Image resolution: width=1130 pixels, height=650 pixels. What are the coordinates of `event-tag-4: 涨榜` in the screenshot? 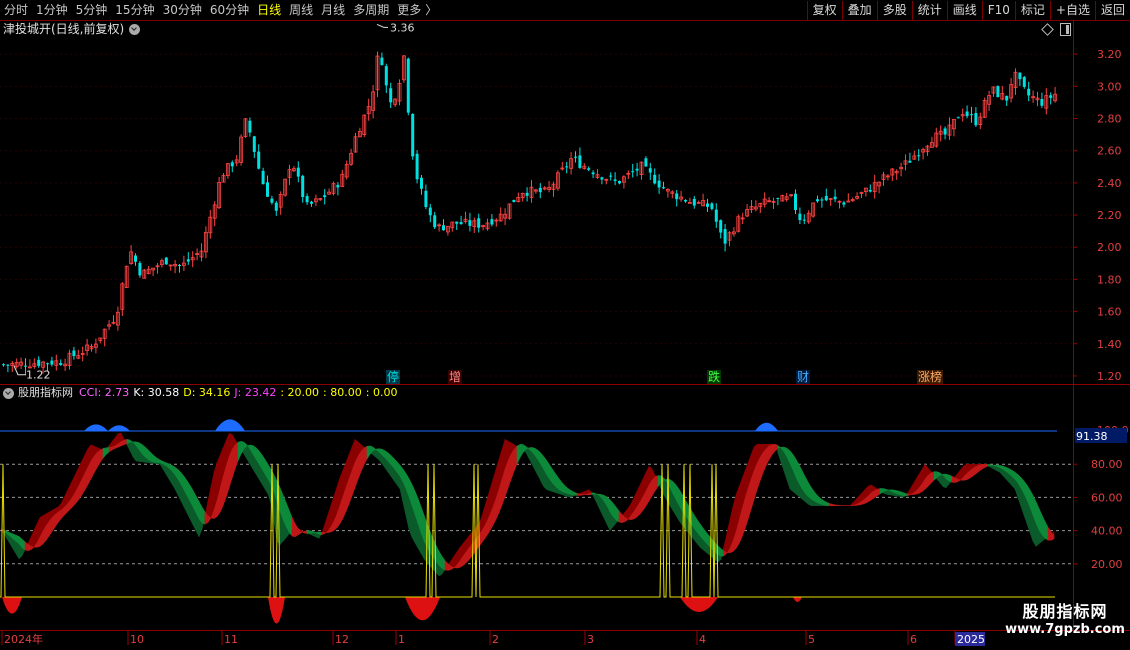 It's located at (930, 376).